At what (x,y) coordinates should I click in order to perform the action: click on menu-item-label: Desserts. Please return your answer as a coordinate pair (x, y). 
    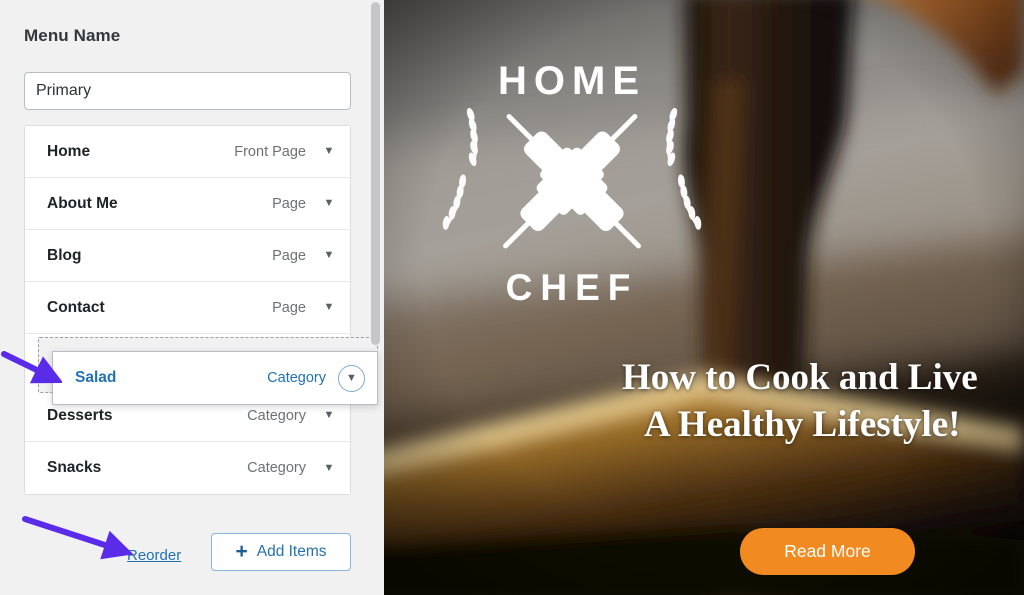
    Looking at the image, I should click on (80, 415).